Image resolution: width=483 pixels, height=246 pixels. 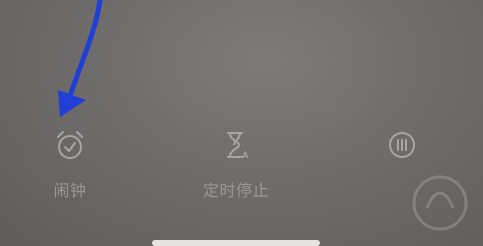 I want to click on home-indicator, so click(x=236, y=243).